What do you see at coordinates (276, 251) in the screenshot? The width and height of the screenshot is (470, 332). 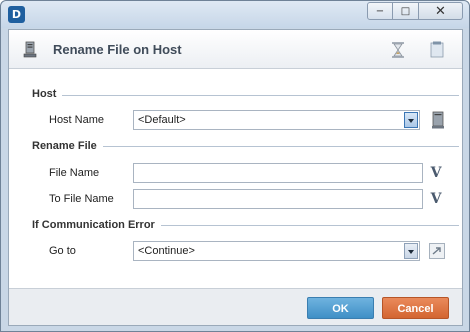 I see `goto-select: <Continue>` at bounding box center [276, 251].